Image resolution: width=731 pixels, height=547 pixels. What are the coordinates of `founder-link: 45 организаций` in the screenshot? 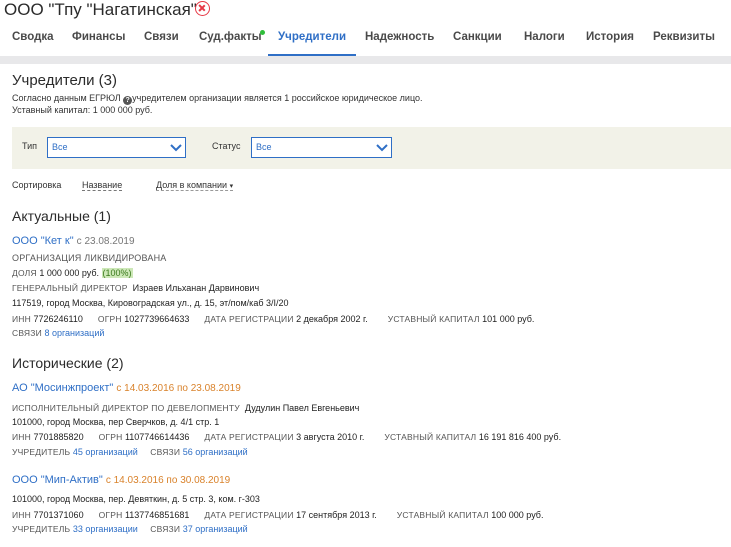 It's located at (105, 452).